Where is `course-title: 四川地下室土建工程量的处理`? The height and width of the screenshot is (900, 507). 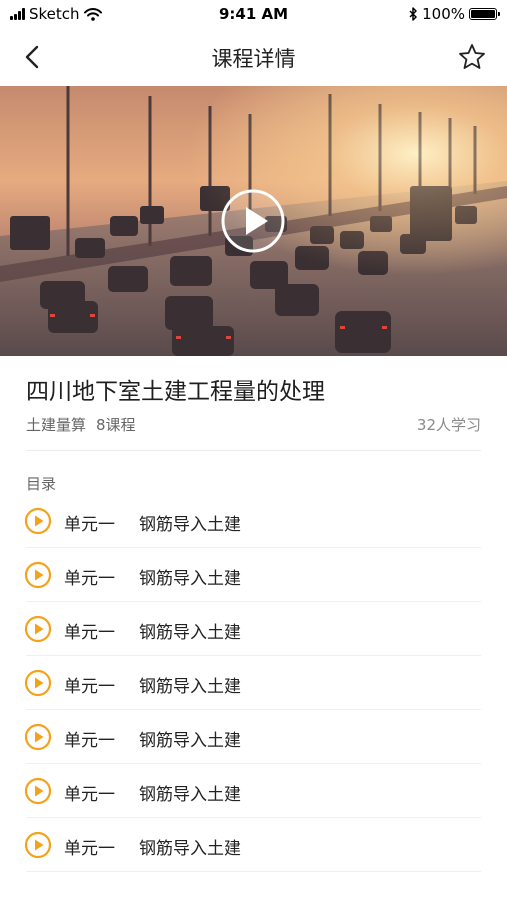
course-title: 四川地下室土建工程量的处理 is located at coordinates (175, 392).